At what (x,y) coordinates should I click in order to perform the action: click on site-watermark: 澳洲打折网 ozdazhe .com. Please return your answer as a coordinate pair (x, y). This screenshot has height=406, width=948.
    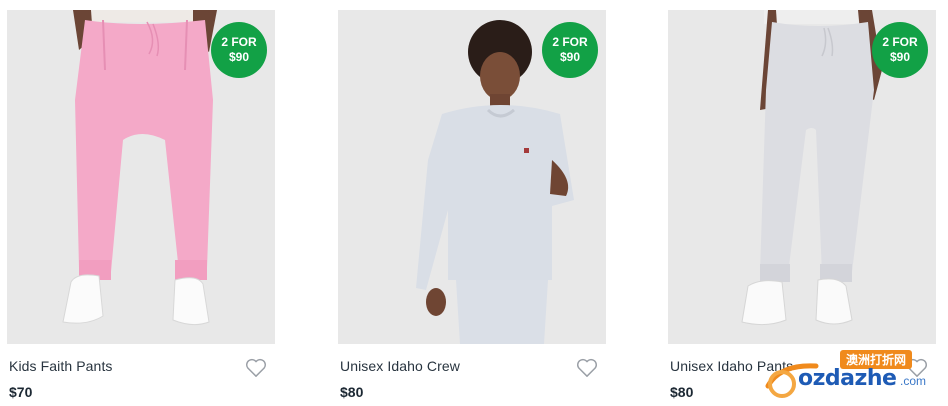
    Looking at the image, I should click on (854, 376).